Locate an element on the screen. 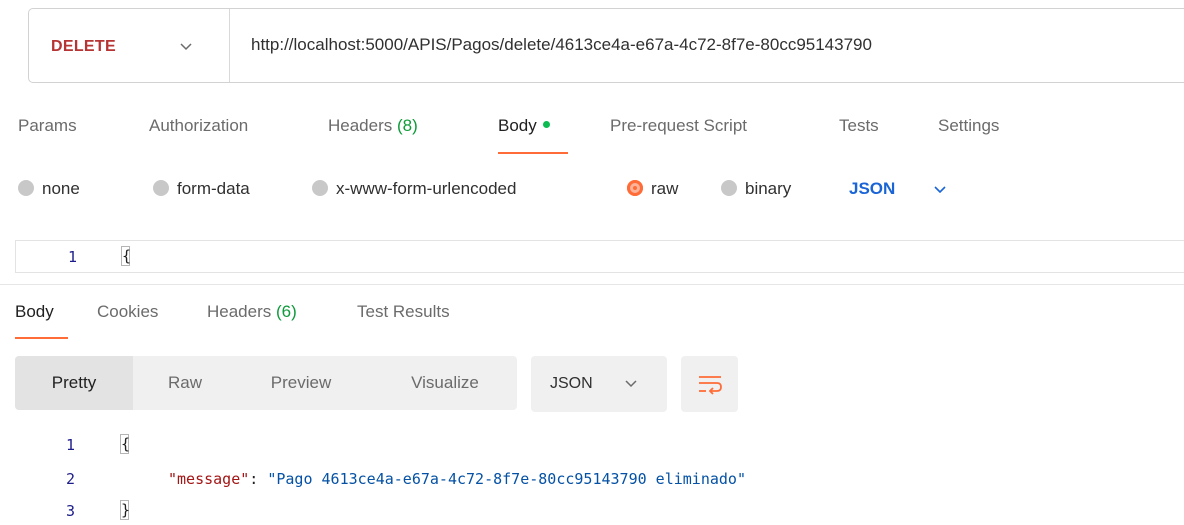 Image resolution: width=1184 pixels, height=525 pixels. line-number: 3 is located at coordinates (71, 511).